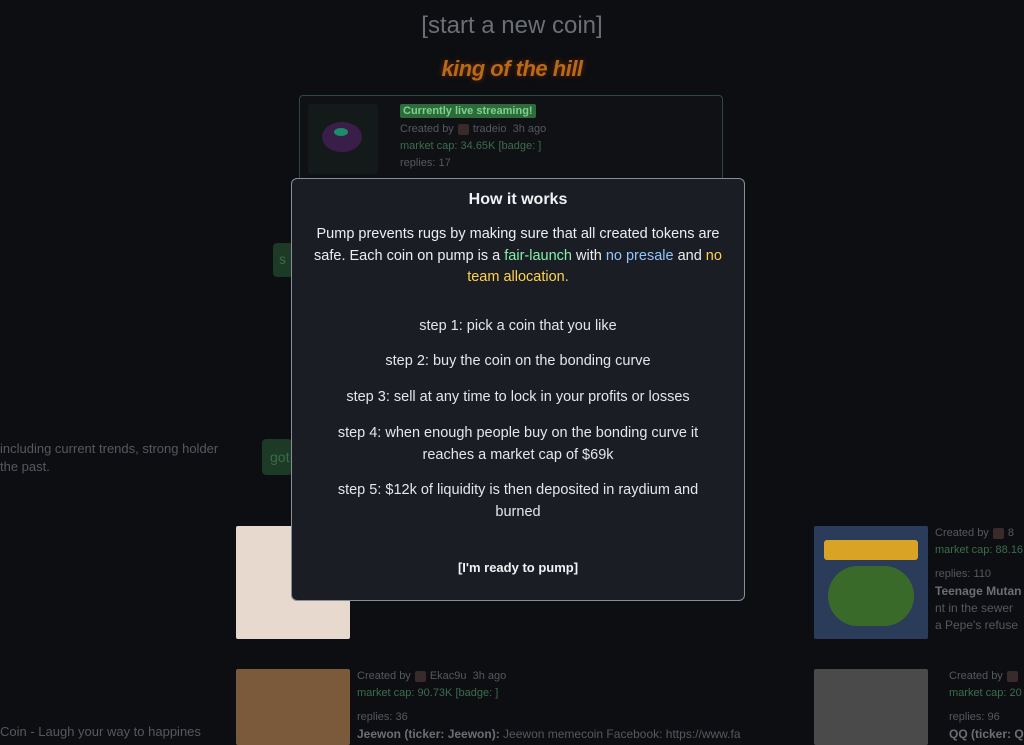 This screenshot has width=1024, height=745. Describe the element at coordinates (468, 111) in the screenshot. I see `live-streaming-badge: Currently live streaming!` at that location.